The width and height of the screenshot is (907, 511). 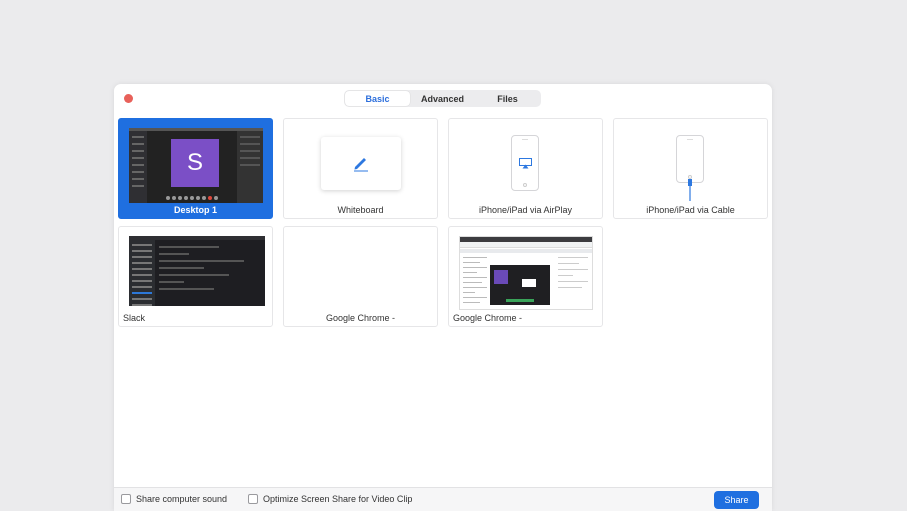 I want to click on share-sound-option: Share computer sound, so click(x=174, y=499).